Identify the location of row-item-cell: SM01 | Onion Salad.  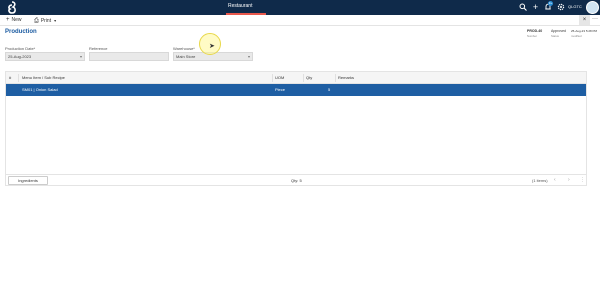
(40, 89).